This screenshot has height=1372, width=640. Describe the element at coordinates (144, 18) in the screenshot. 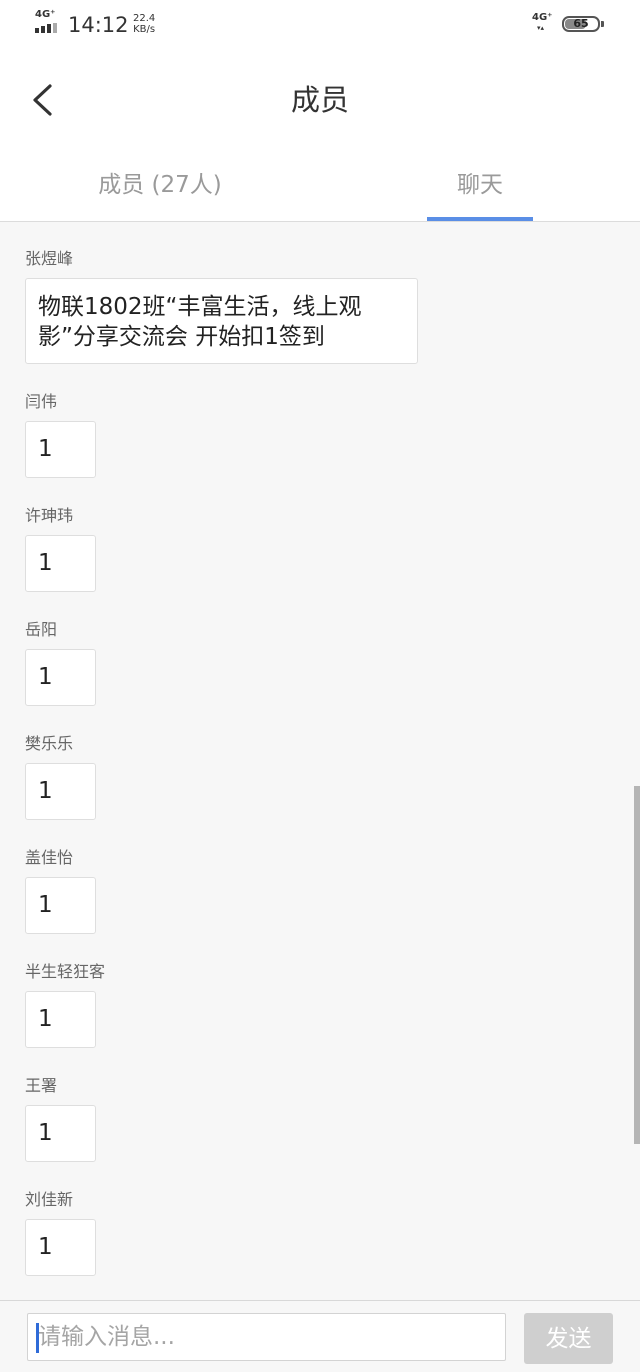

I see `network-speed-value: 22.4` at that location.